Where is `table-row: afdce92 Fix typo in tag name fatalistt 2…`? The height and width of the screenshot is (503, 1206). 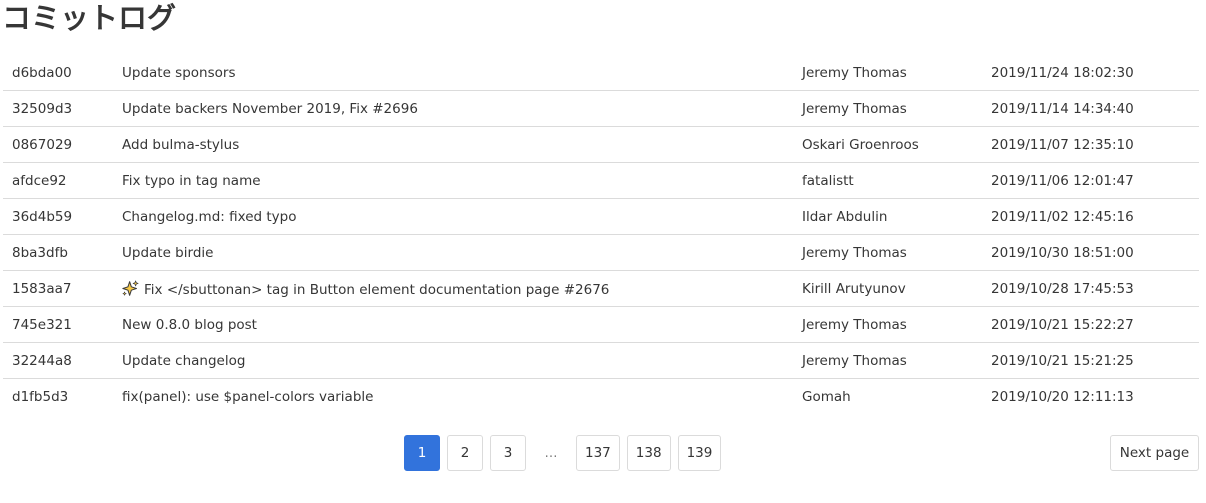
table-row: afdce92 Fix typo in tag name fatalistt 2… is located at coordinates (601, 180).